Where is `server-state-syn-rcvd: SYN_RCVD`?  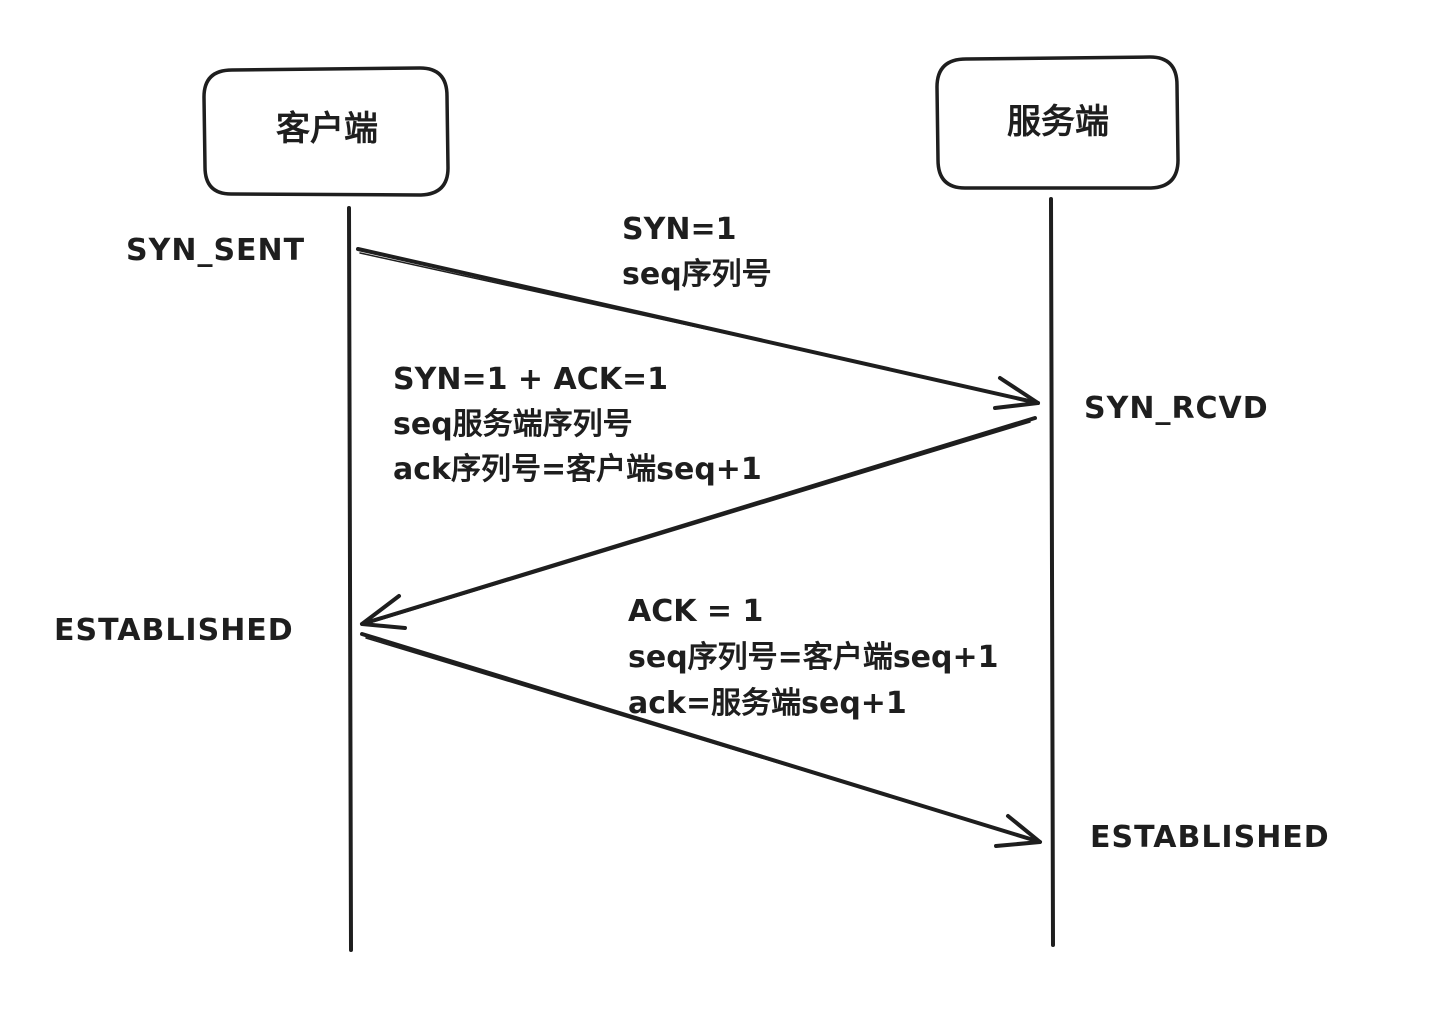 server-state-syn-rcvd: SYN_RCVD is located at coordinates (1176, 408).